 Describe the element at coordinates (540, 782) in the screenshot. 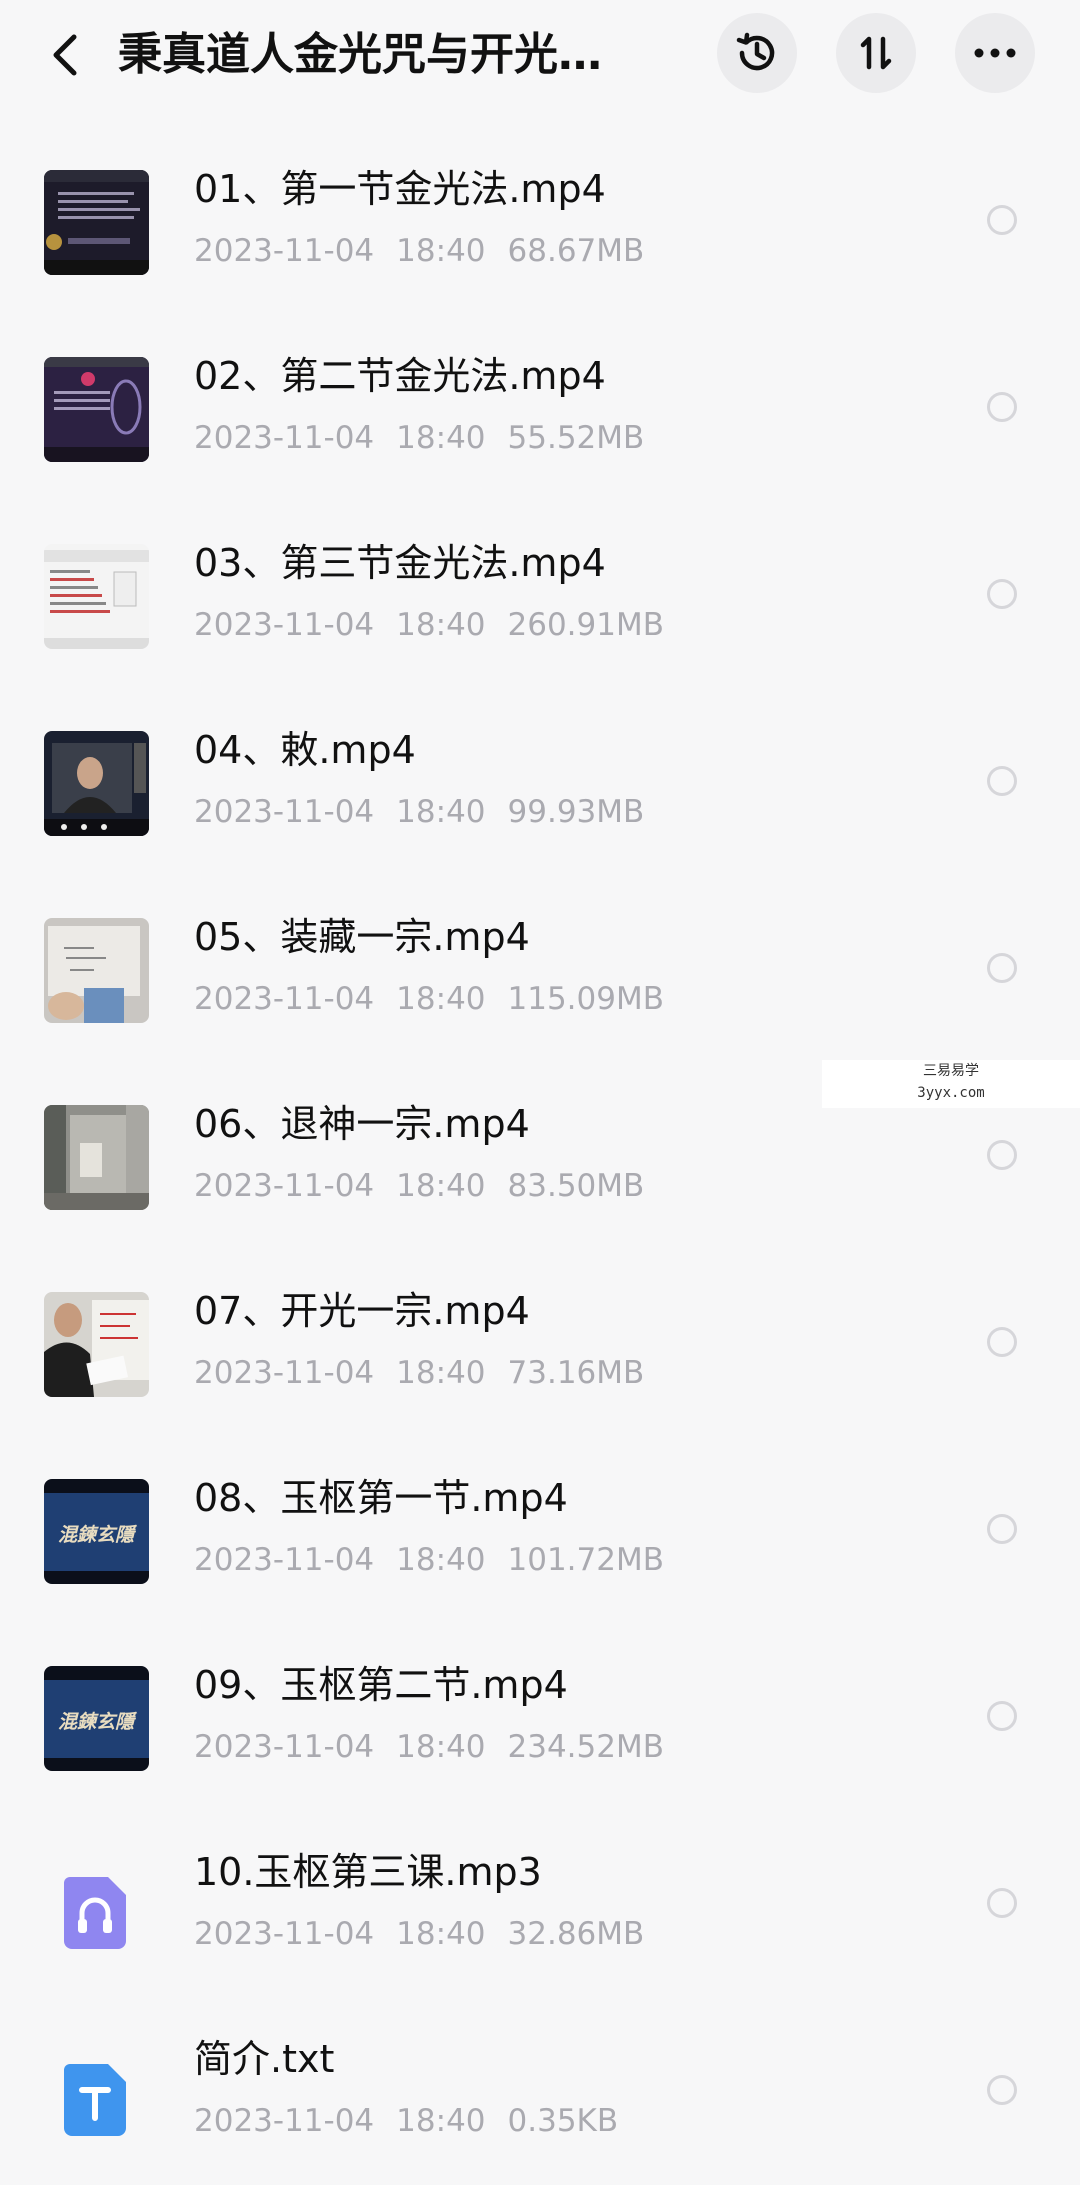

I see `file-row: 04、敕.mp4 2023-11-04 18:40 99.93MB` at that location.